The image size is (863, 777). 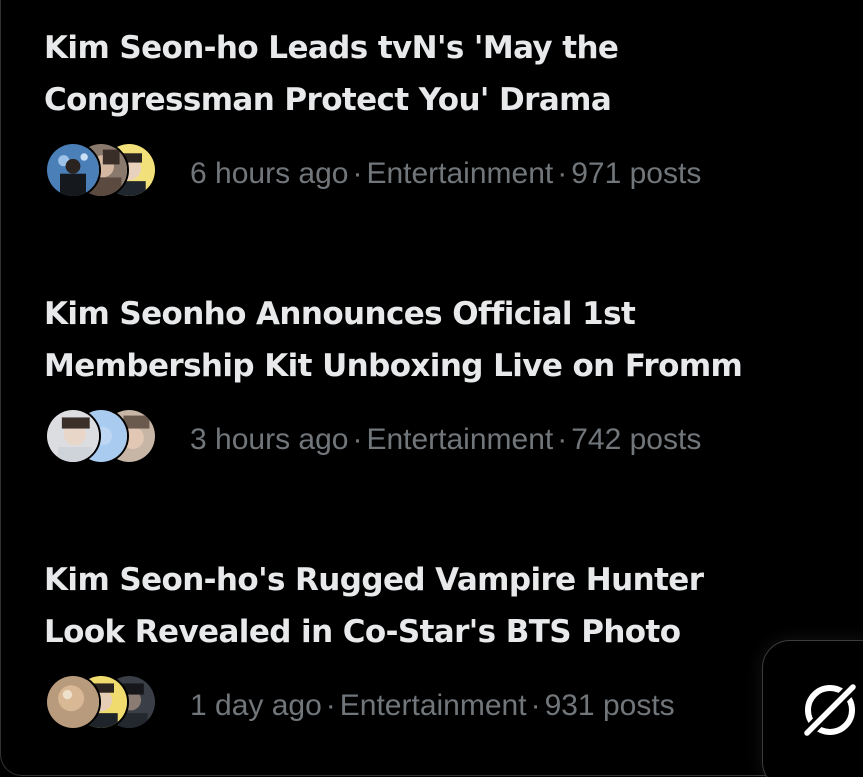 I want to click on headline-line: Congressman Protect You' Drama, so click(x=328, y=100).